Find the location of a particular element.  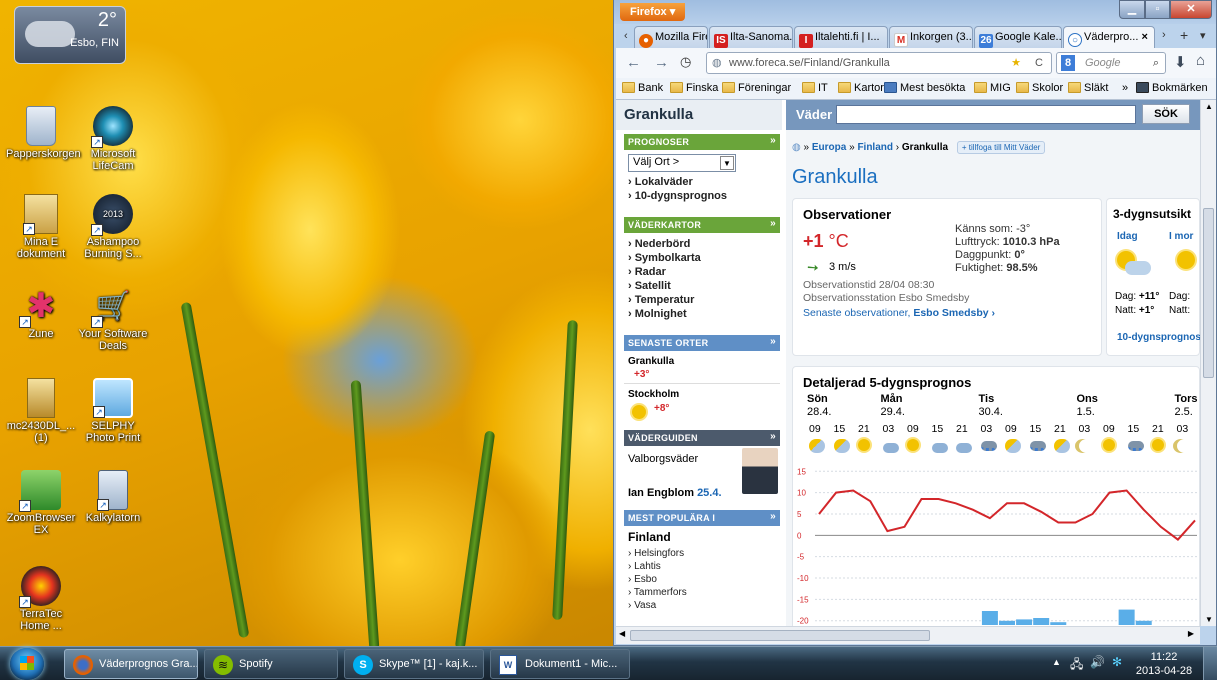

firefox-menu-button: Firefox ▾ is located at coordinates (653, 12).